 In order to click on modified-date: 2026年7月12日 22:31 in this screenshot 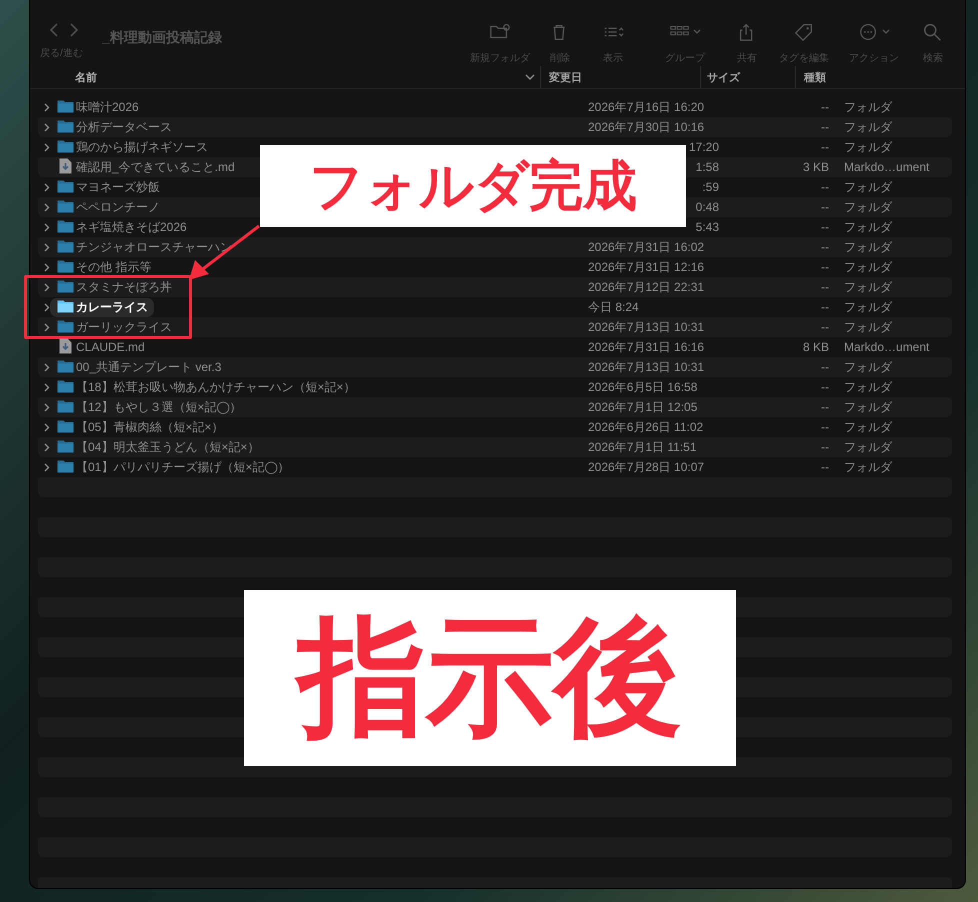, I will do `click(647, 287)`.